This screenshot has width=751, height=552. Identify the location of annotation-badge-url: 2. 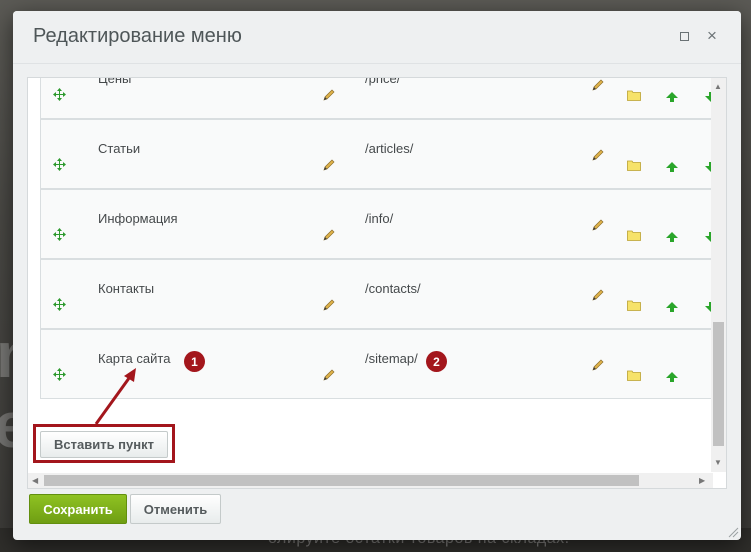
(436, 361).